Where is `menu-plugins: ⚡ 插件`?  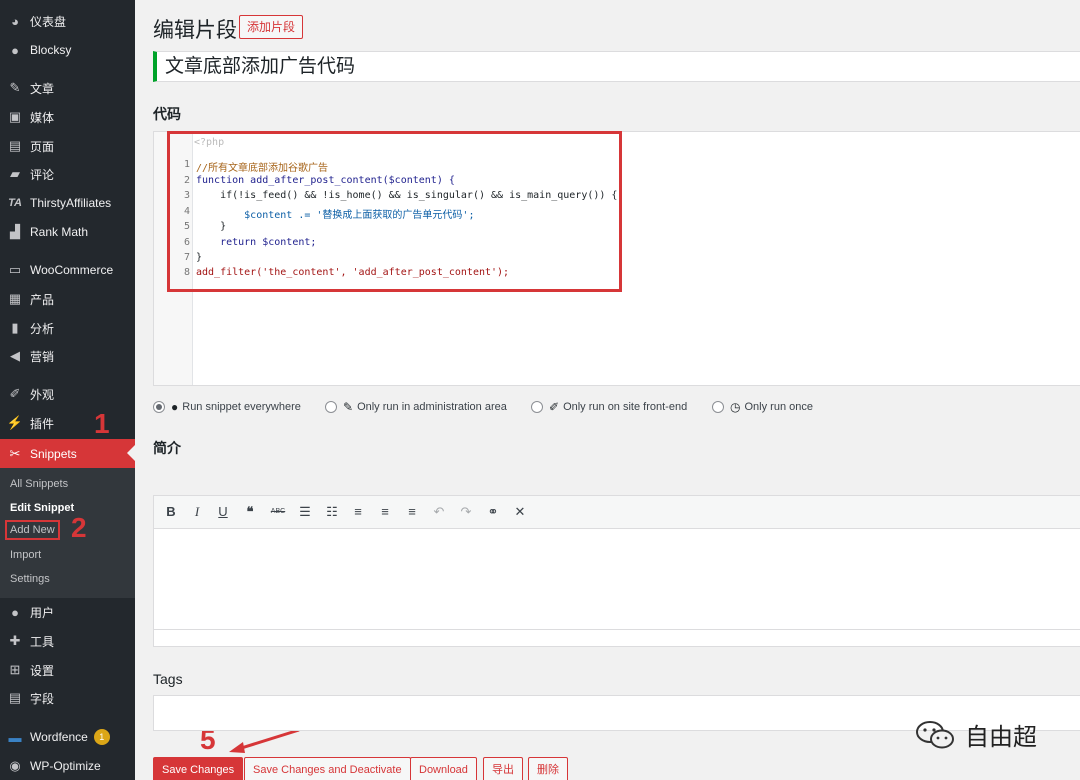 menu-plugins: ⚡ 插件 is located at coordinates (67, 423).